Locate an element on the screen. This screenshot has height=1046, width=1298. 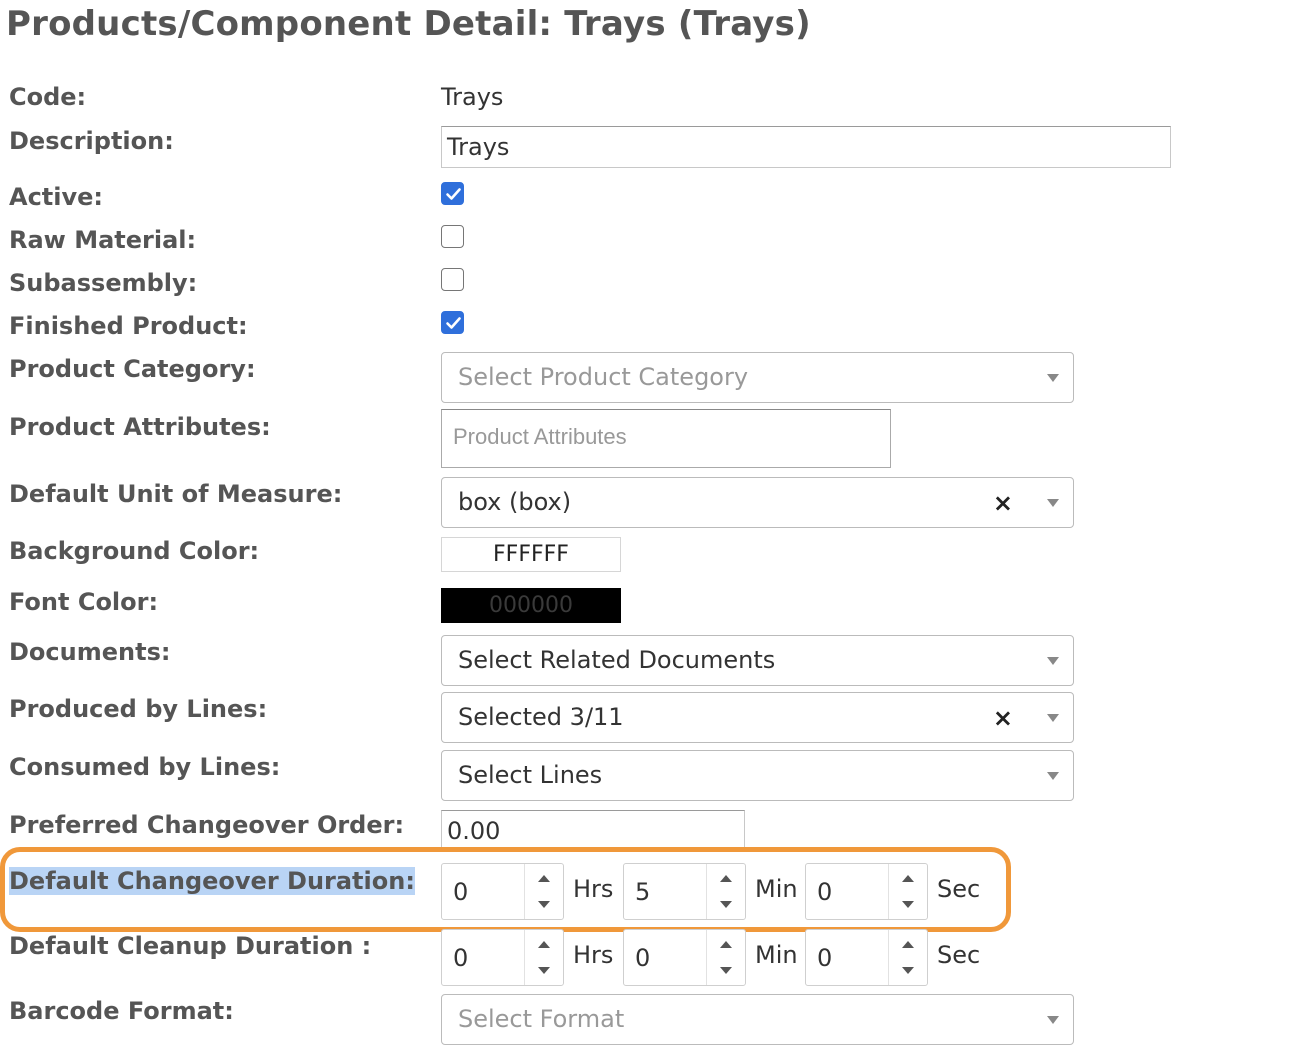
page-title: Products/Component Detail: Trays (Trays) is located at coordinates (408, 24).